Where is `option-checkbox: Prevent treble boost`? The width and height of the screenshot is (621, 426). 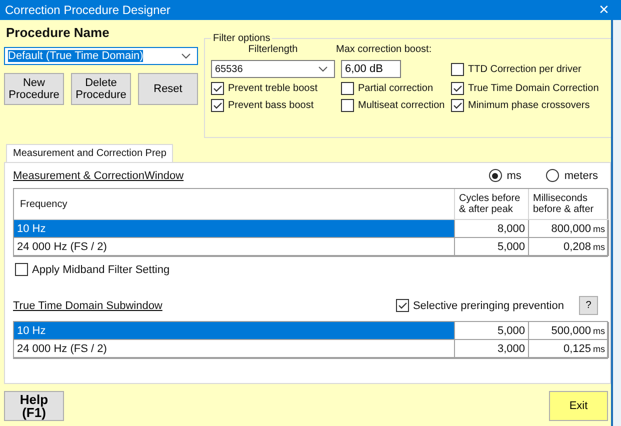 option-checkbox: Prevent treble boost is located at coordinates (273, 88).